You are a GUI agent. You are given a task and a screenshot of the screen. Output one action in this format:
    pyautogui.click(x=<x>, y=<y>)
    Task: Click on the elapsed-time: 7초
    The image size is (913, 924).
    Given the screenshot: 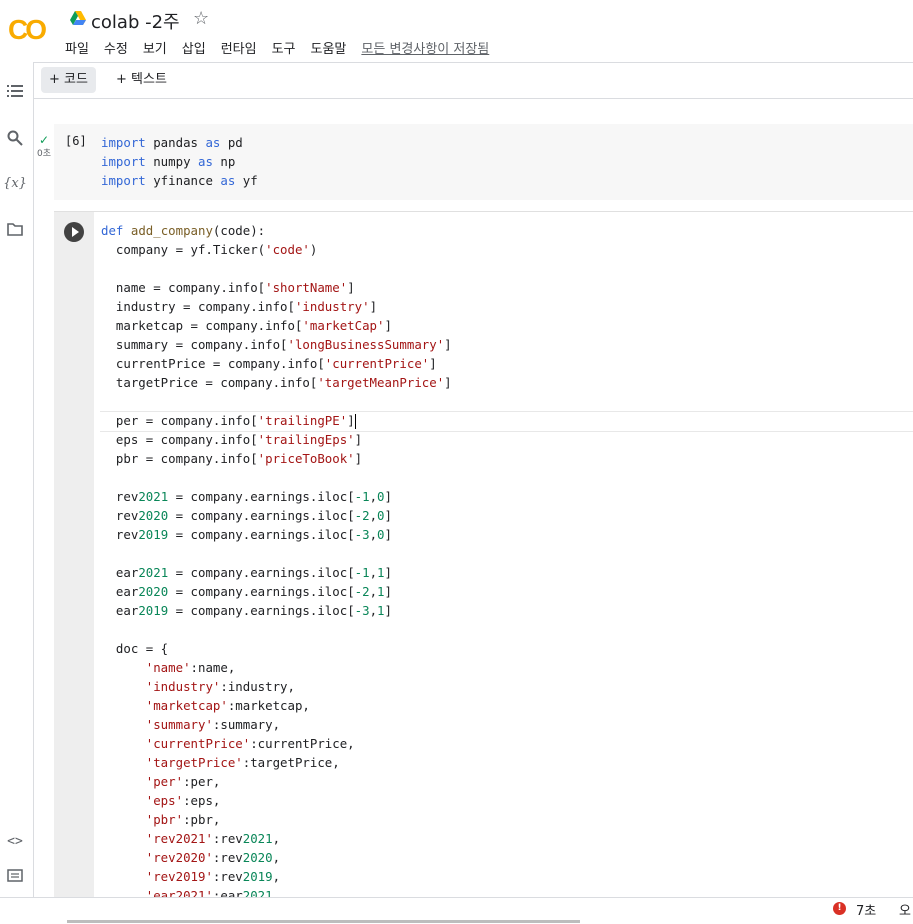 What is the action you would take?
    pyautogui.click(x=866, y=909)
    